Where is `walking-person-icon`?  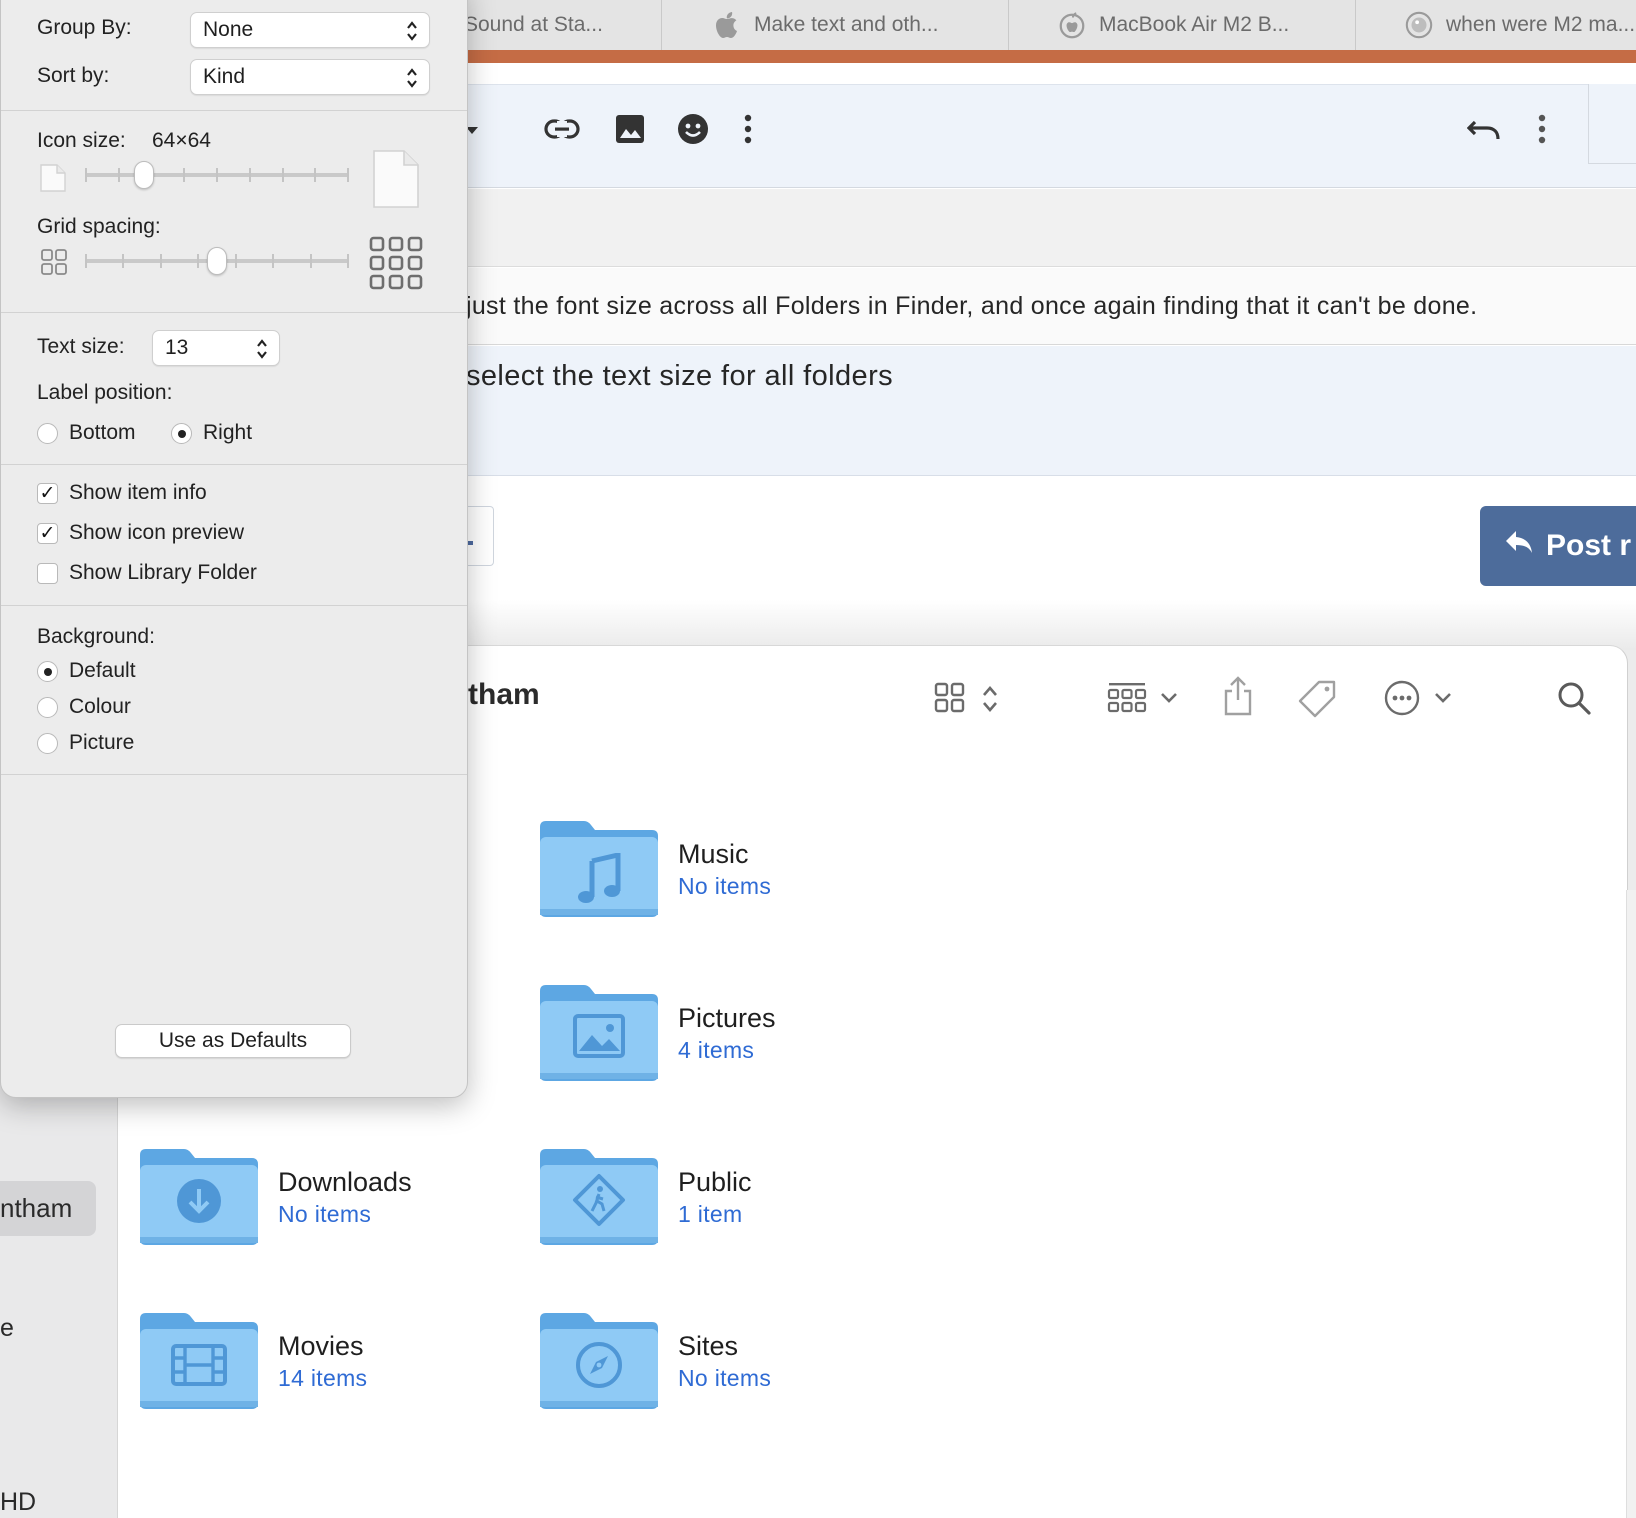
walking-person-icon is located at coordinates (599, 1200).